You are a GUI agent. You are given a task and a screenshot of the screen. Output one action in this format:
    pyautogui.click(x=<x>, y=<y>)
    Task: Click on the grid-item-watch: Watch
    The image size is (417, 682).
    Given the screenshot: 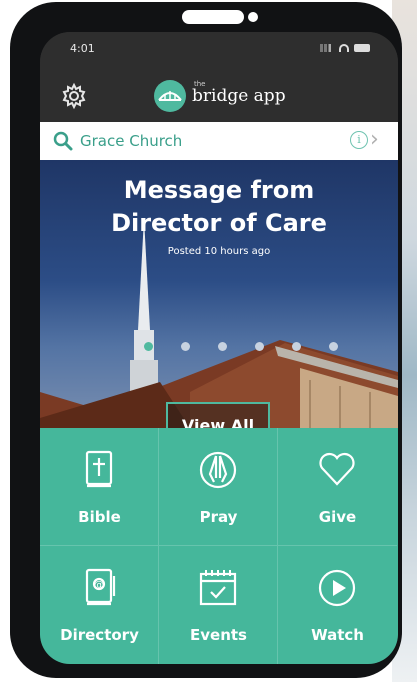 What is the action you would take?
    pyautogui.click(x=337, y=605)
    